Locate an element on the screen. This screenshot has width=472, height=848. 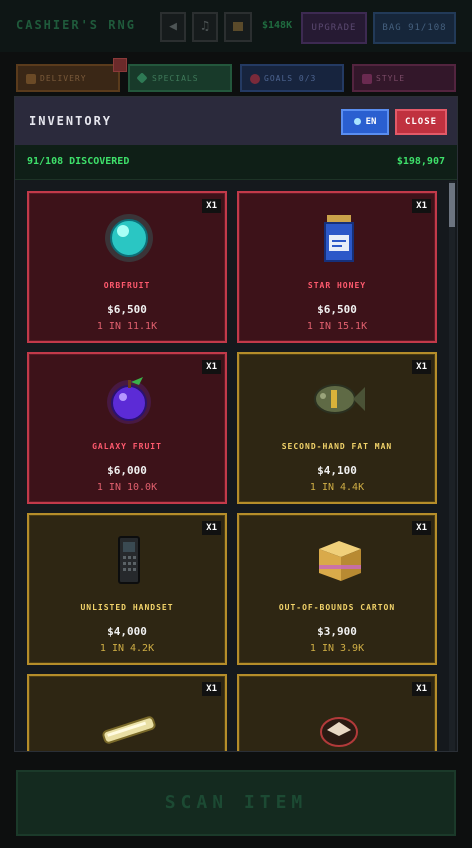
scan-item-button: SCAN ITEM is located at coordinates (236, 803).